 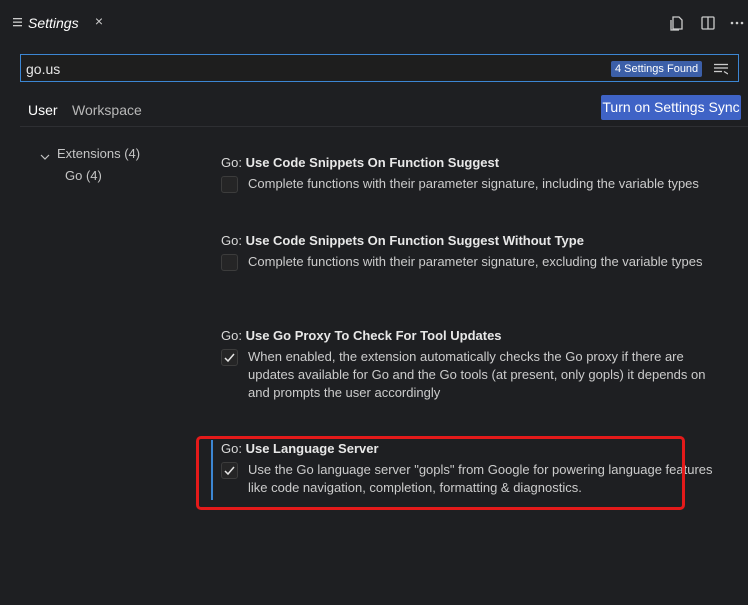 I want to click on settings-search-input: go.us 4 Settings Found, so click(x=379, y=68).